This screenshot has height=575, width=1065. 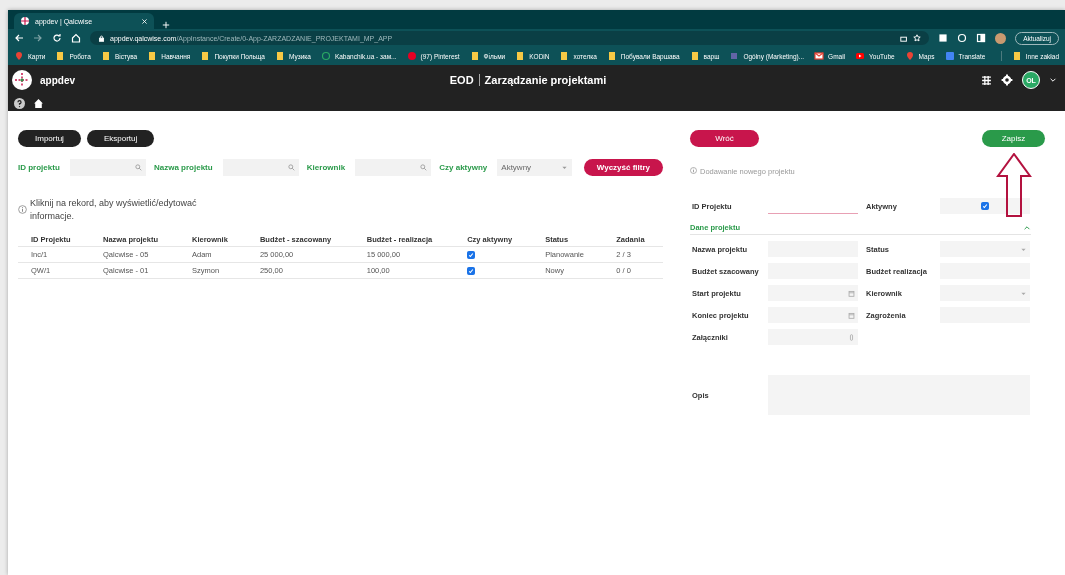 I want to click on up-arrow-annotation, so click(x=1014, y=185).